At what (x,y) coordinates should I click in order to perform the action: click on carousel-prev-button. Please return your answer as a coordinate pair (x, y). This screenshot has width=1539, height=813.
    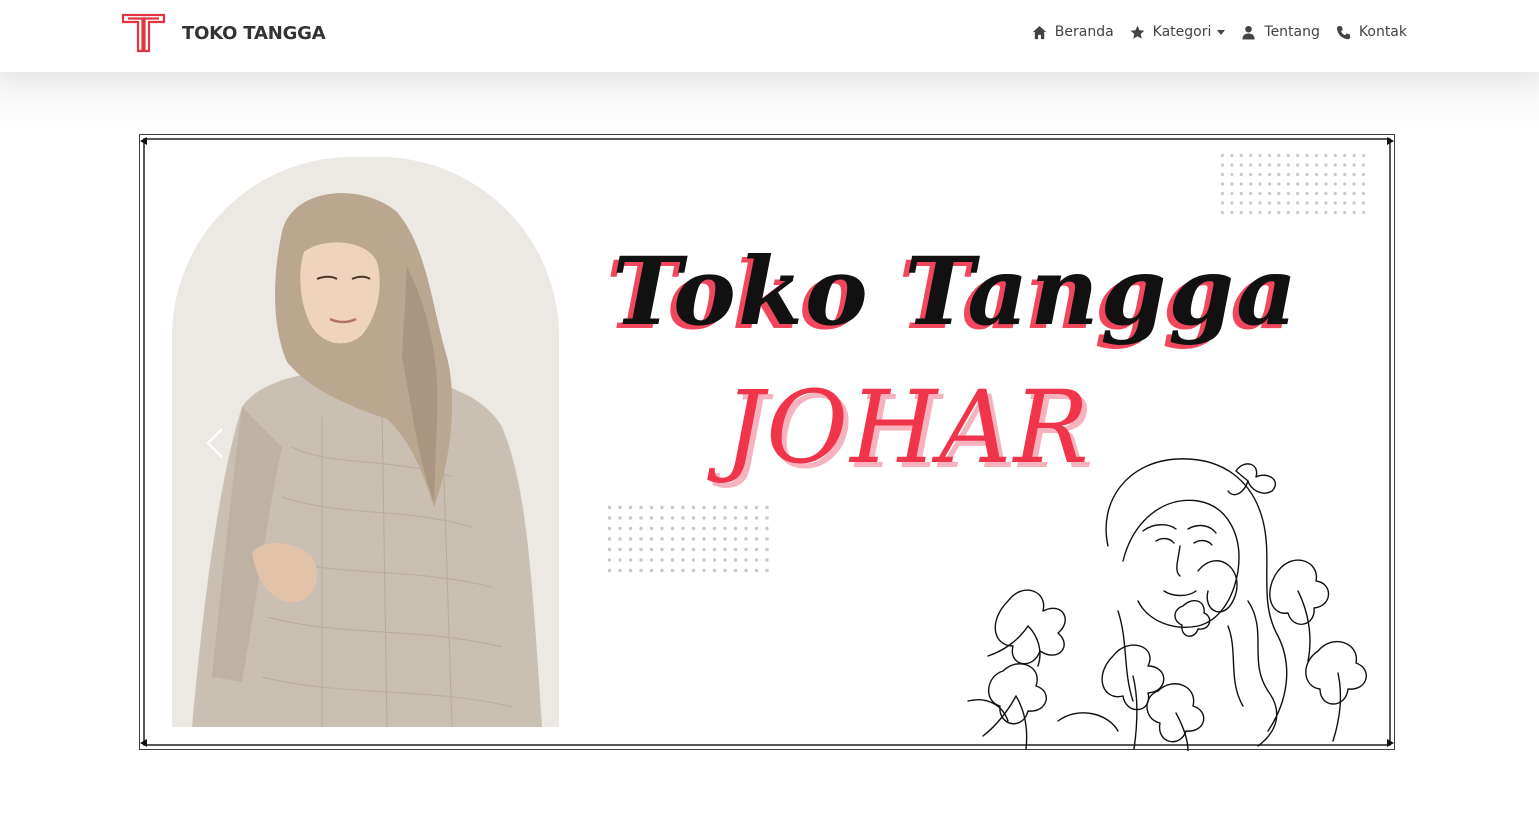
    Looking at the image, I should click on (216, 443).